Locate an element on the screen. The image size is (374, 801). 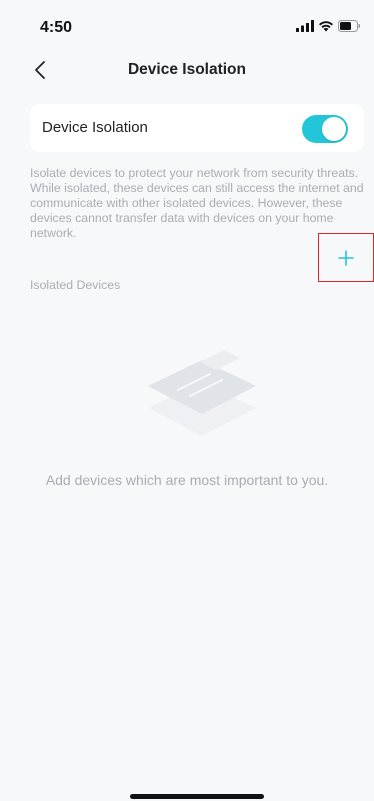
toggle-knob is located at coordinates (334, 129).